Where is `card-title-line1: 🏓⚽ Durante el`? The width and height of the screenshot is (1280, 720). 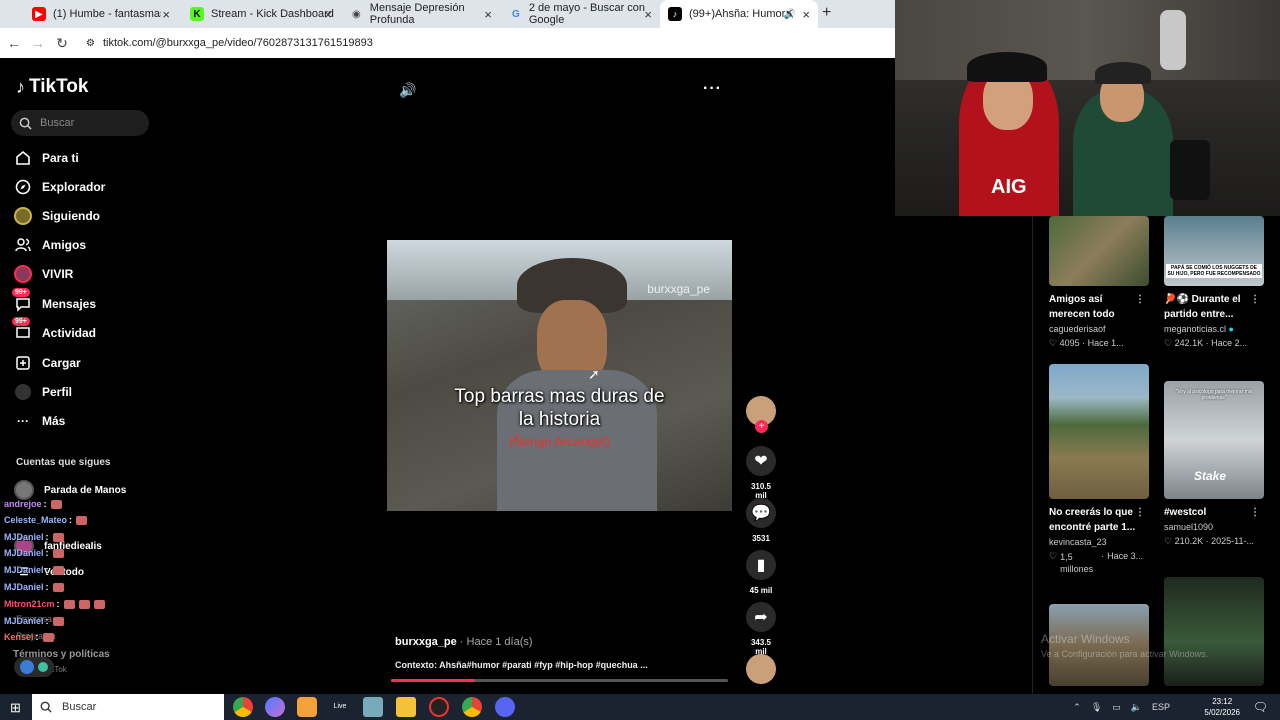
card-title-line1: 🏓⚽ Durante el is located at coordinates (1202, 299).